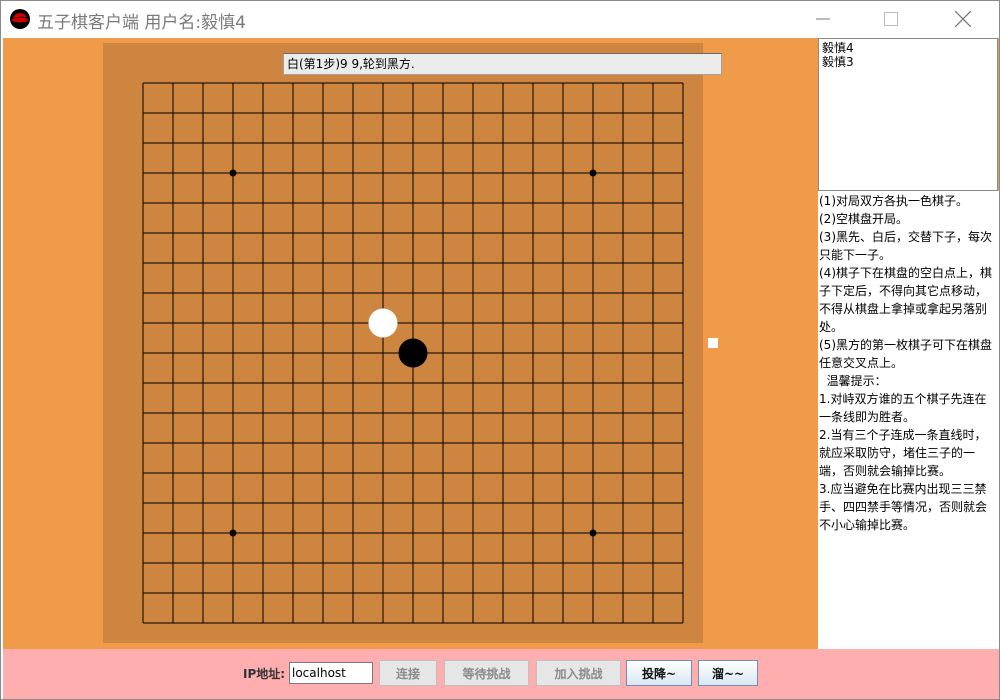  I want to click on tips-heading: 温馨提示：, so click(853, 381).